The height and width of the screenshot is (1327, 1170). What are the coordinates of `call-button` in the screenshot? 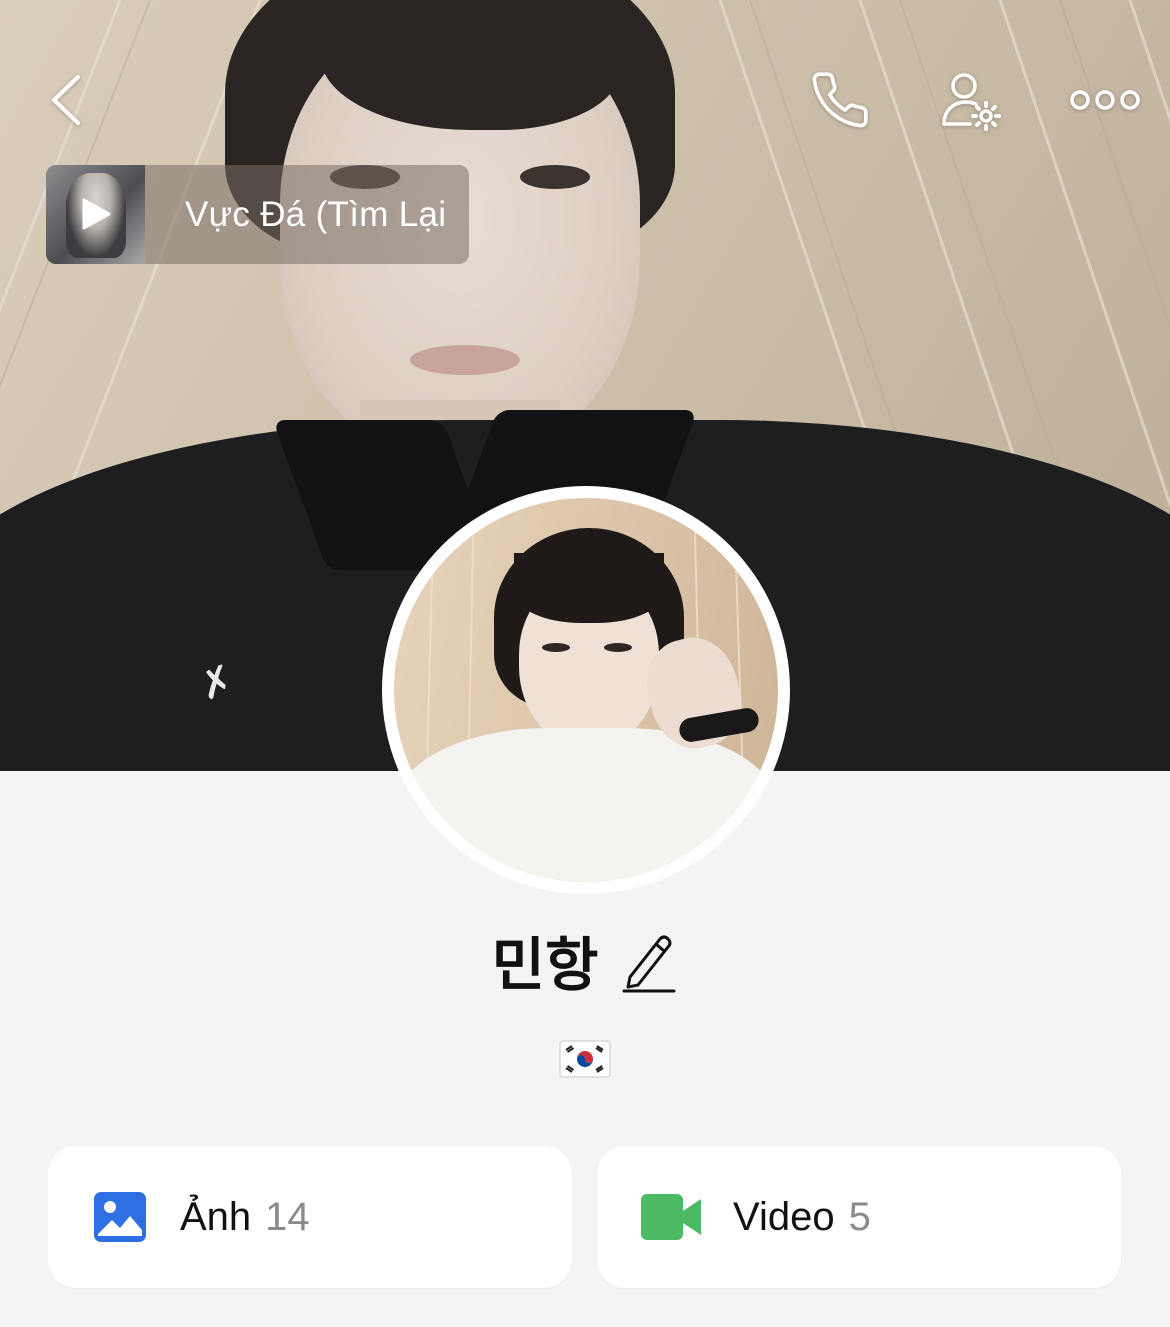 It's located at (840, 100).